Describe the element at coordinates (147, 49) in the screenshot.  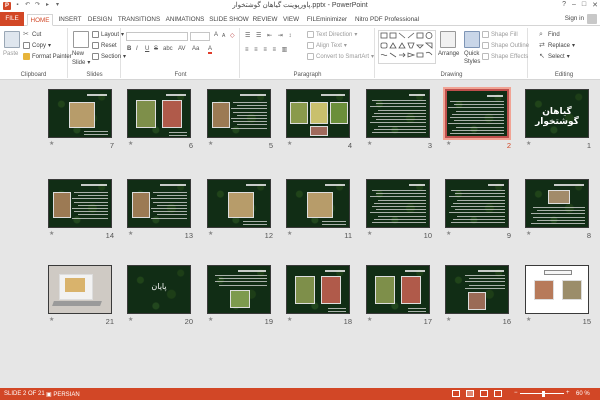
I see `underline-button: U` at that location.